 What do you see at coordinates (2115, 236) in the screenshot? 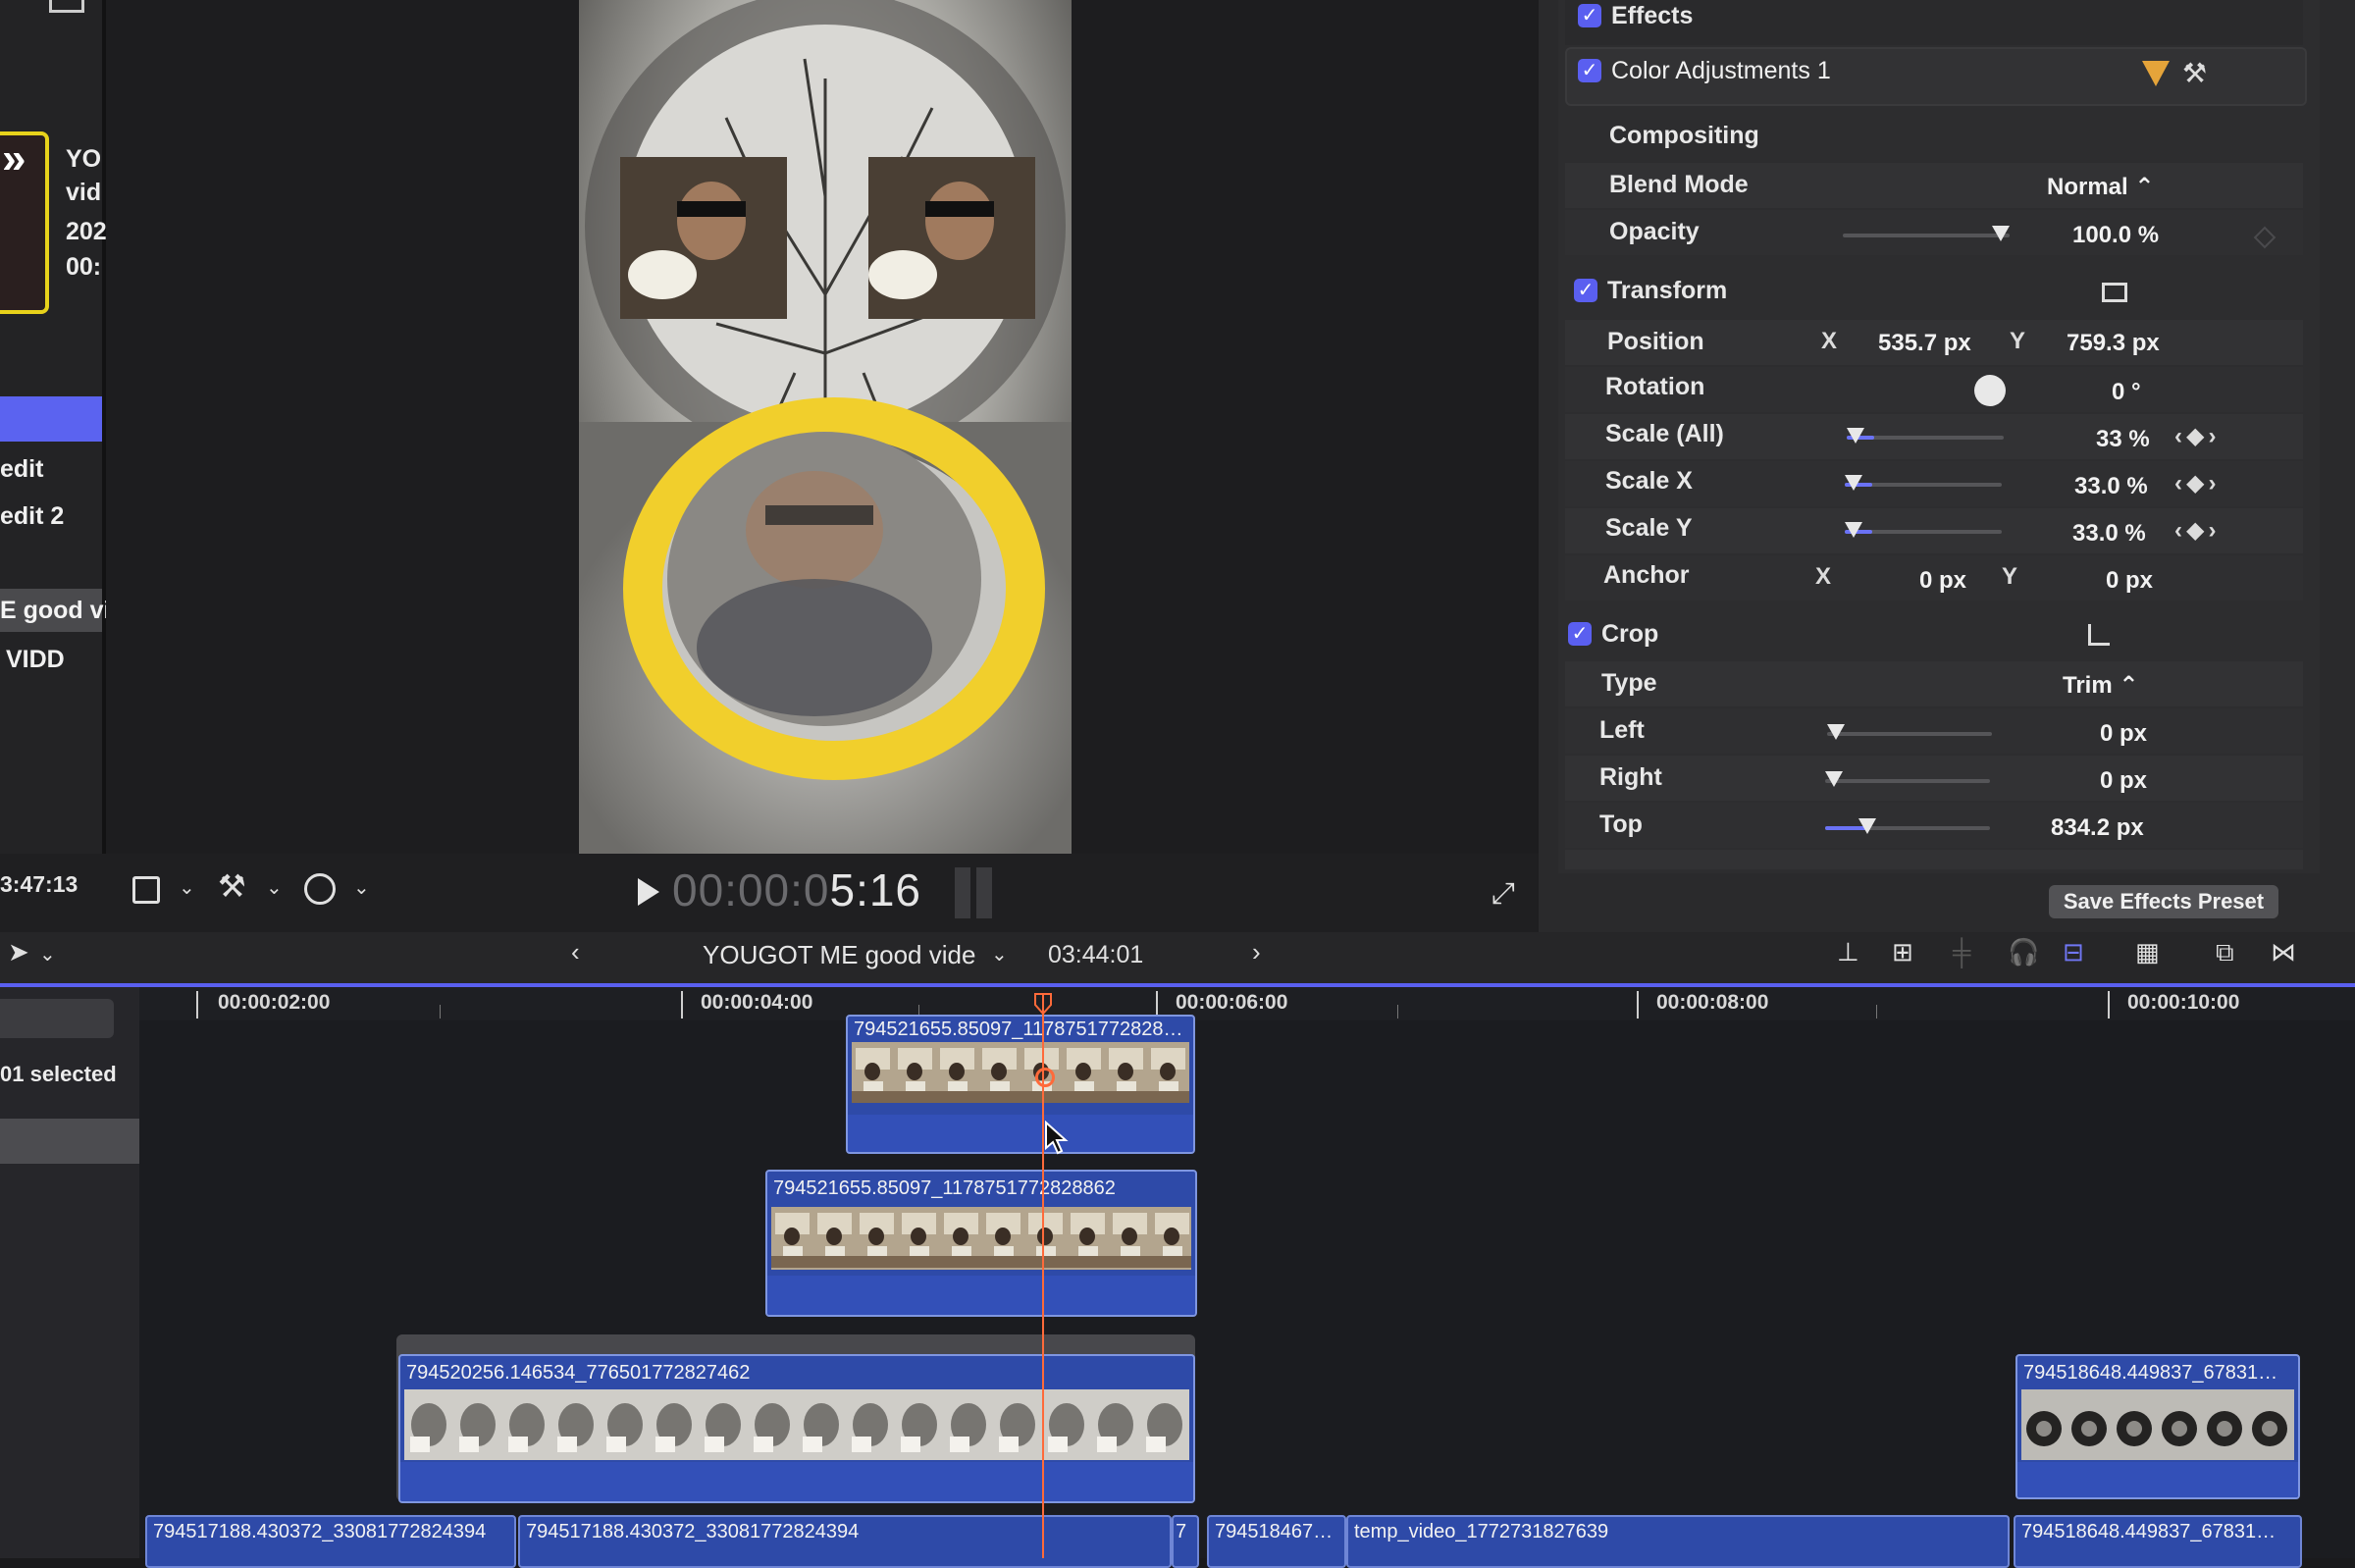
I see `opacity-value: 100.0 %` at bounding box center [2115, 236].